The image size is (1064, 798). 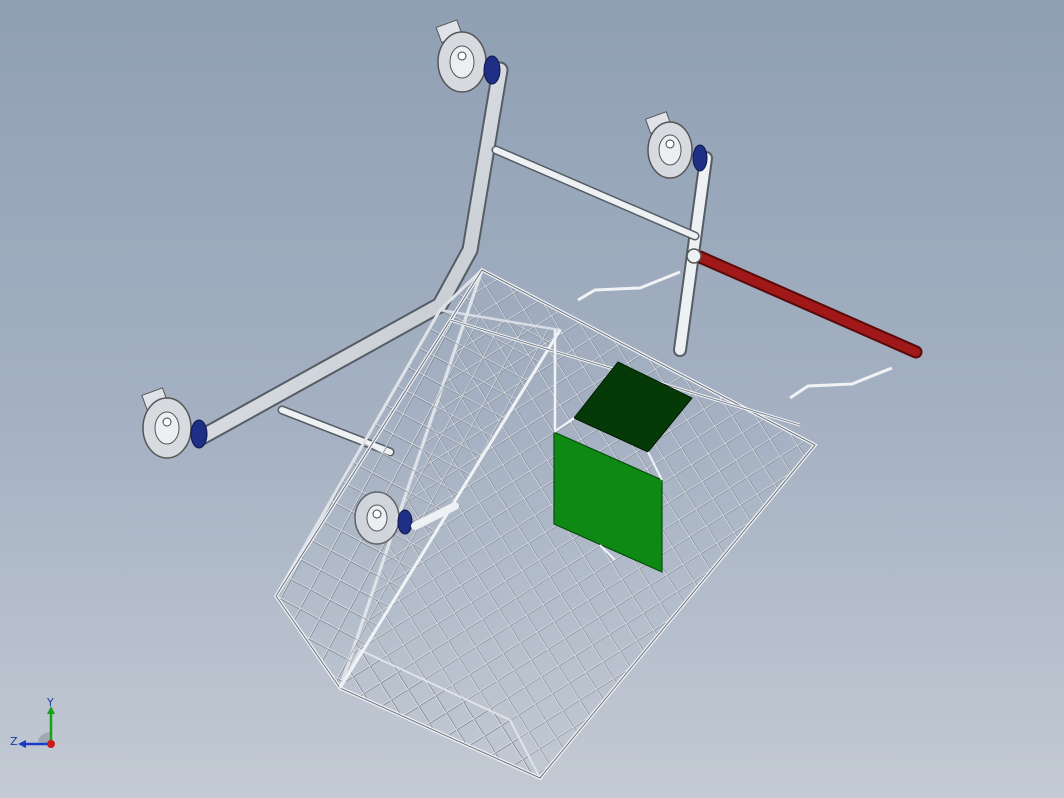 I want to click on triad-y-label: Y, so click(x=50, y=703).